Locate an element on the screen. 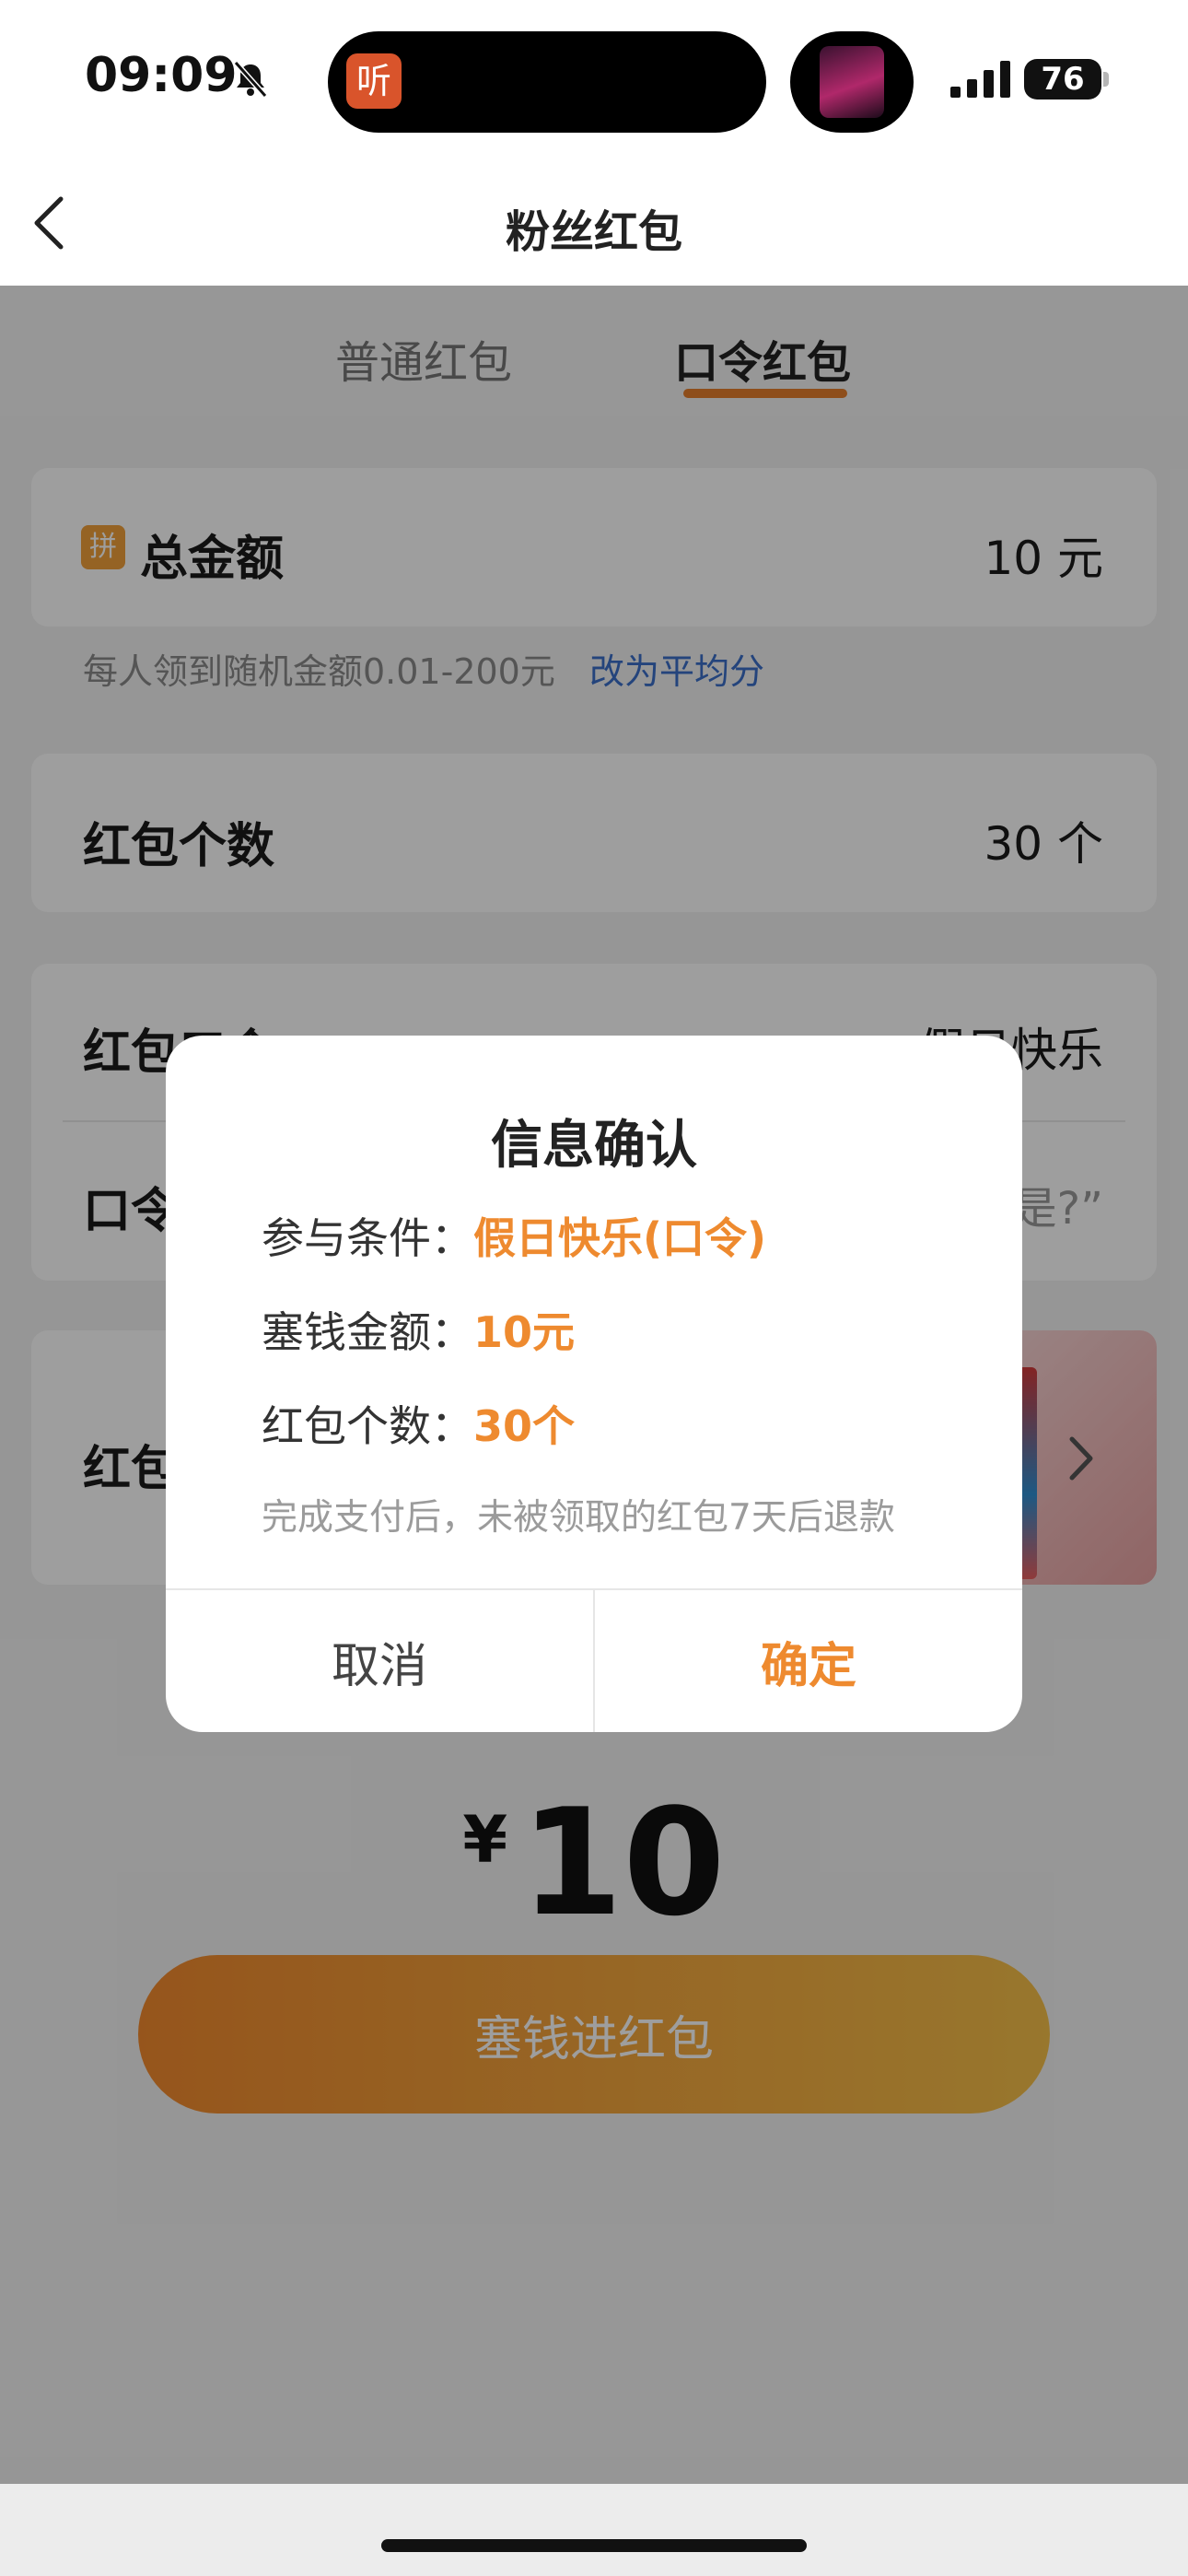 This screenshot has width=1188, height=2576. cancel-button: 取消 is located at coordinates (379, 1661).